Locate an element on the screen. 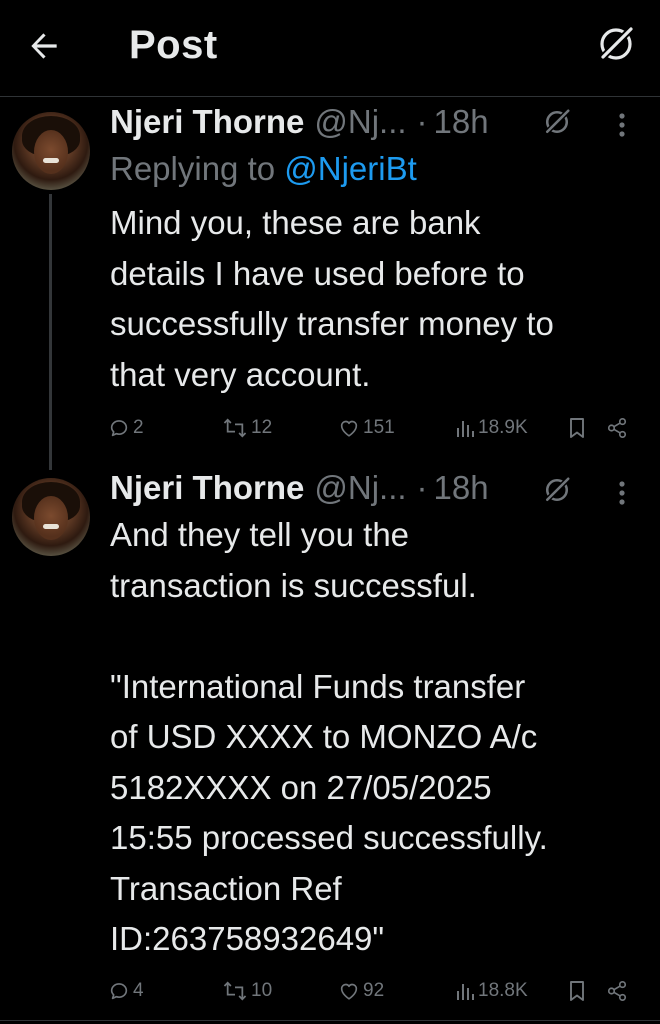 The width and height of the screenshot is (660, 1024). author-name: Njeri Thorne is located at coordinates (207, 488).